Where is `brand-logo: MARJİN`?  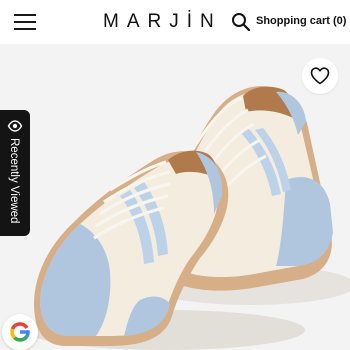 brand-logo: MARJİN is located at coordinates (162, 22).